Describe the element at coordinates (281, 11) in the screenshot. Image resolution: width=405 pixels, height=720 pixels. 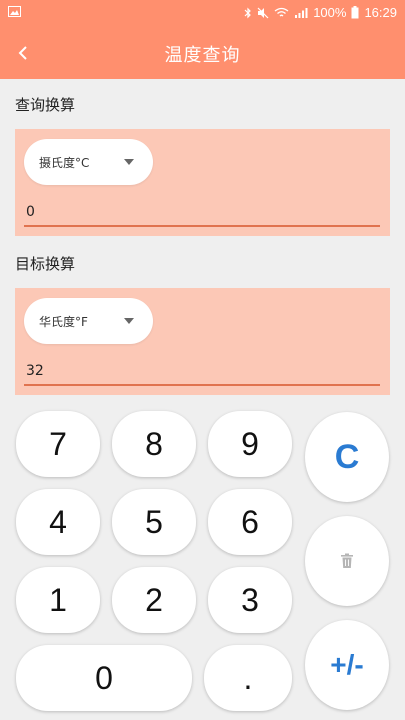
I see `wifi-icon` at that location.